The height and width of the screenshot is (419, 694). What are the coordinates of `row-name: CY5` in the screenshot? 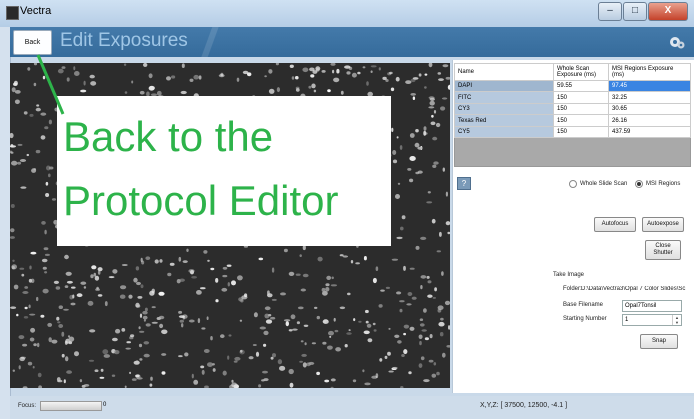 It's located at (504, 132).